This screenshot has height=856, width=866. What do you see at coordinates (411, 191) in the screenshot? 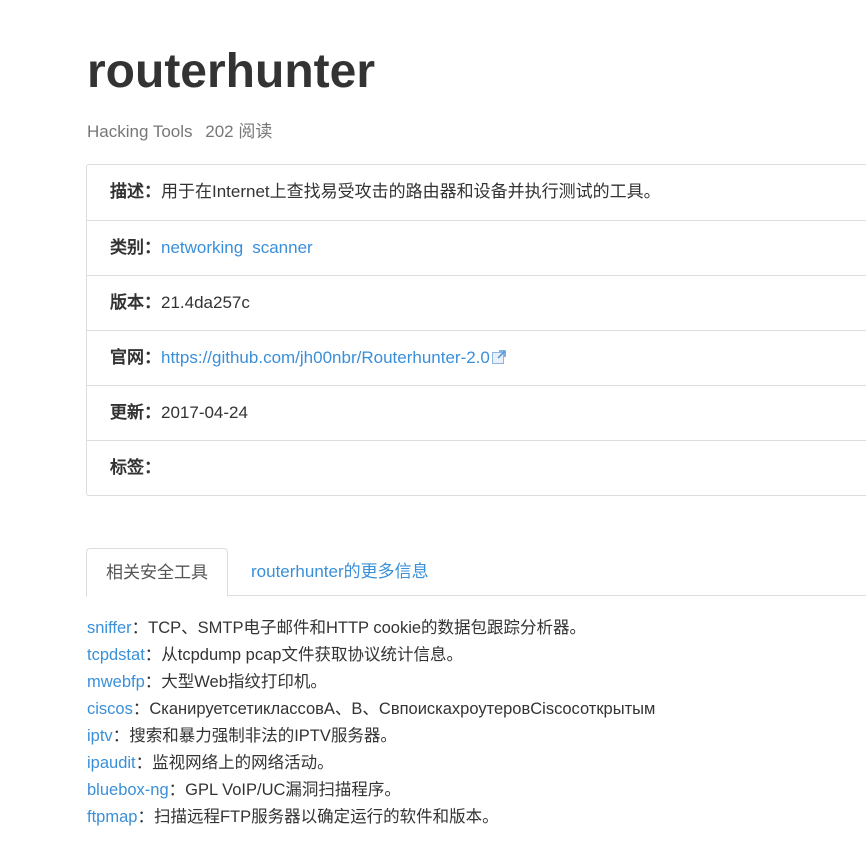
I see `description-value: 用于在Internet上查找易受攻击的路由器和设备并执行测试的工具。` at bounding box center [411, 191].